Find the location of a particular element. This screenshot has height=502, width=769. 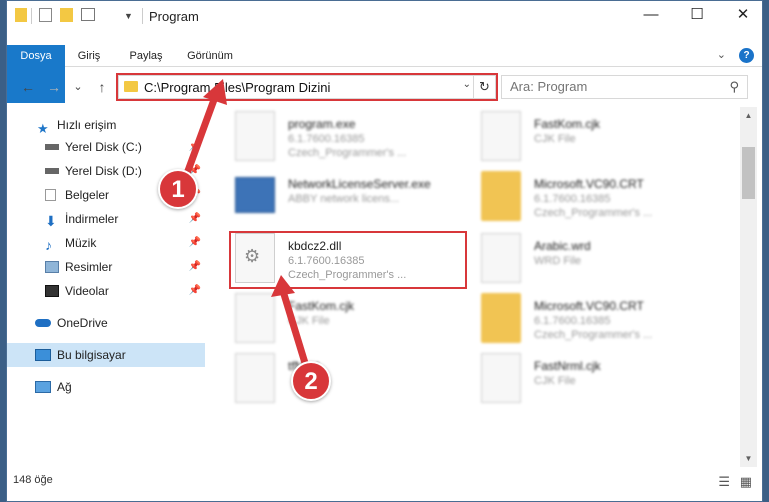

tab-view: Görünüm is located at coordinates (210, 56).